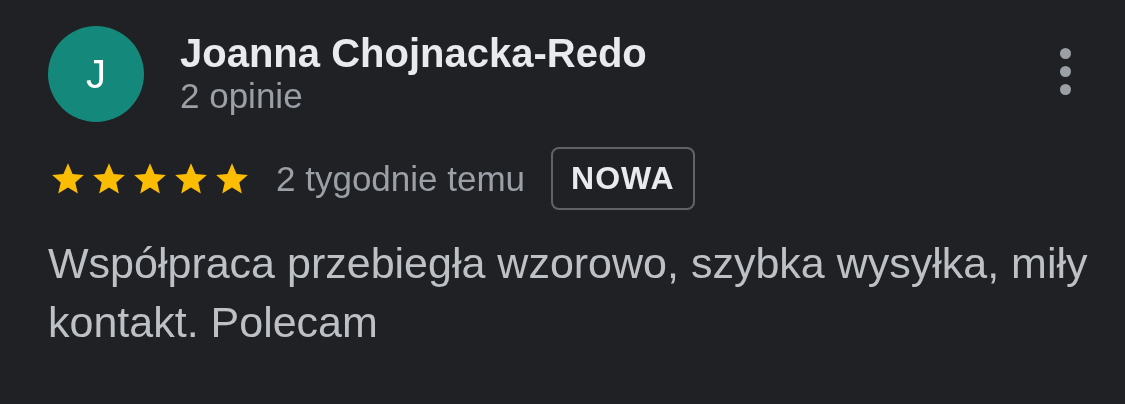 The width and height of the screenshot is (1125, 404). Describe the element at coordinates (623, 178) in the screenshot. I see `new-badge: NOWA` at that location.